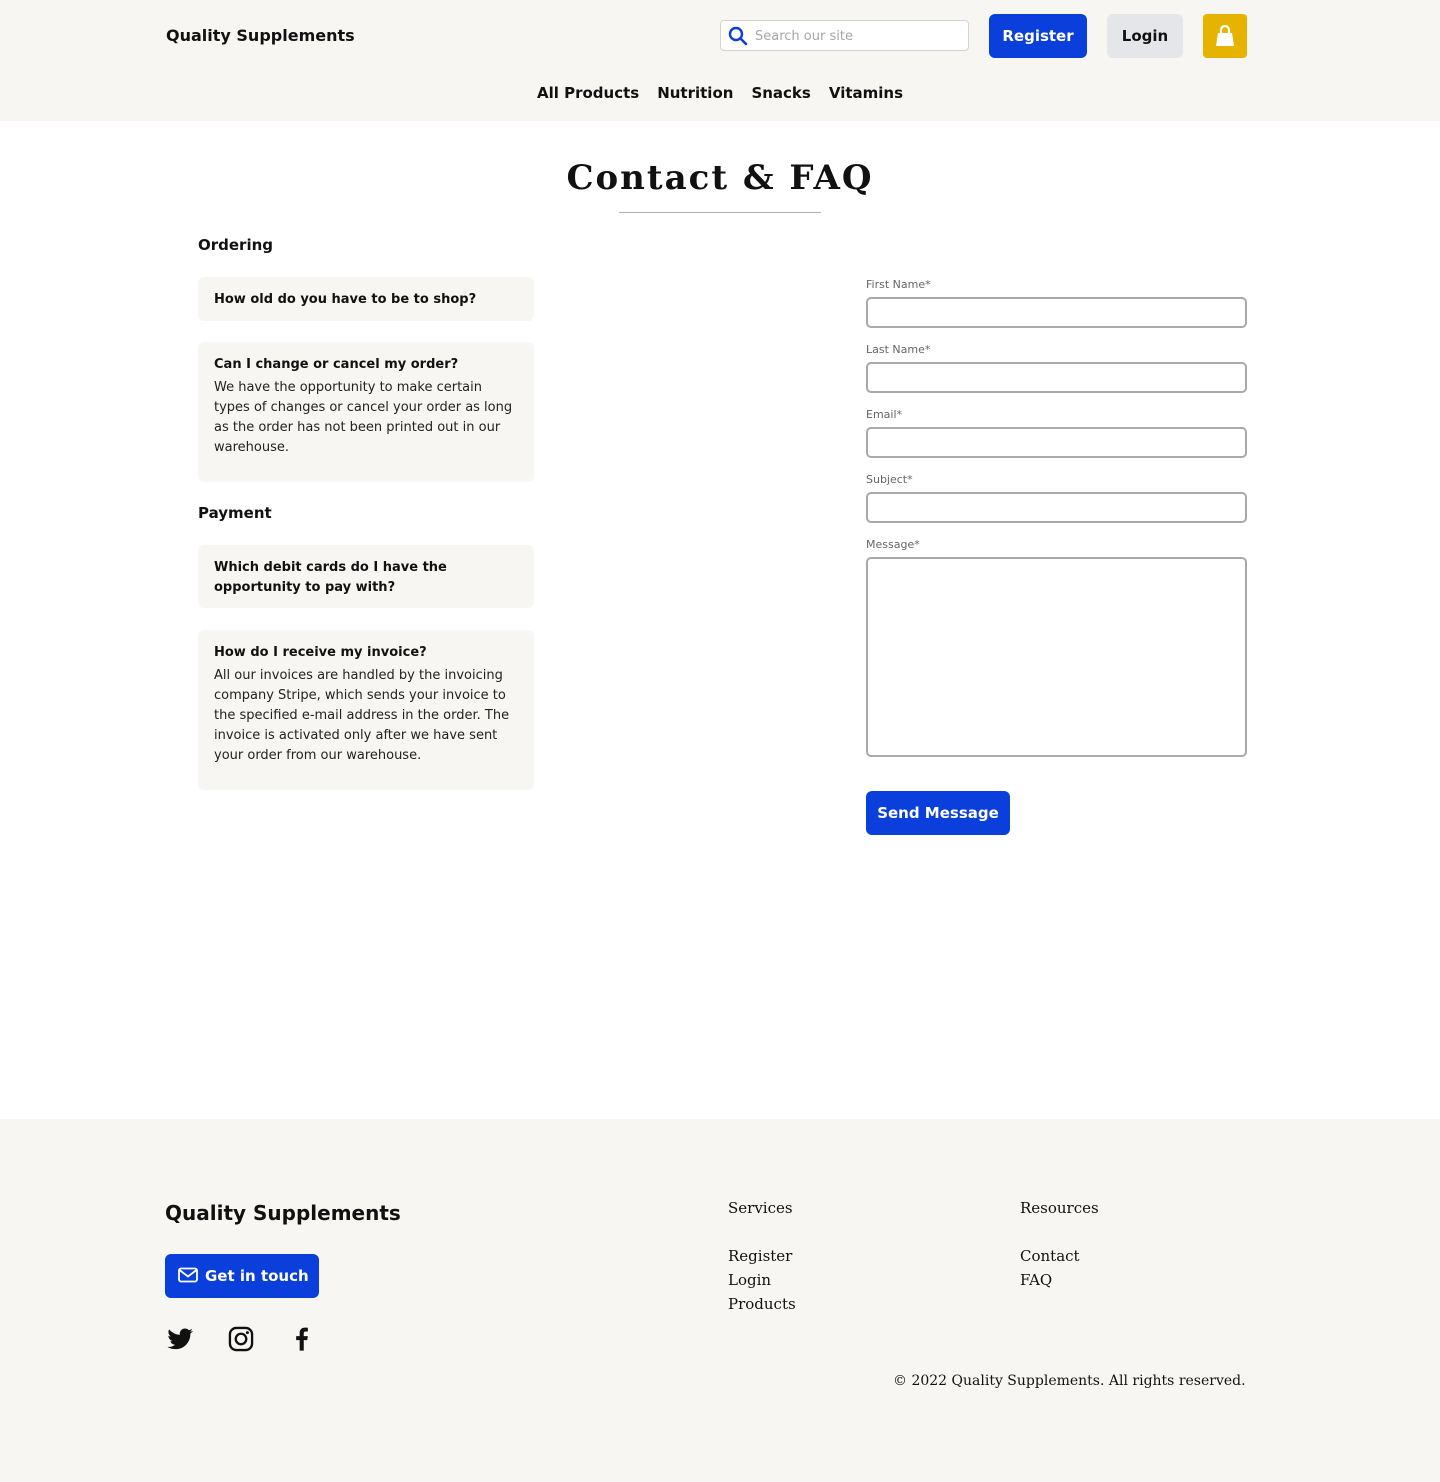  What do you see at coordinates (938, 813) in the screenshot?
I see `send-message-button: Send Message` at bounding box center [938, 813].